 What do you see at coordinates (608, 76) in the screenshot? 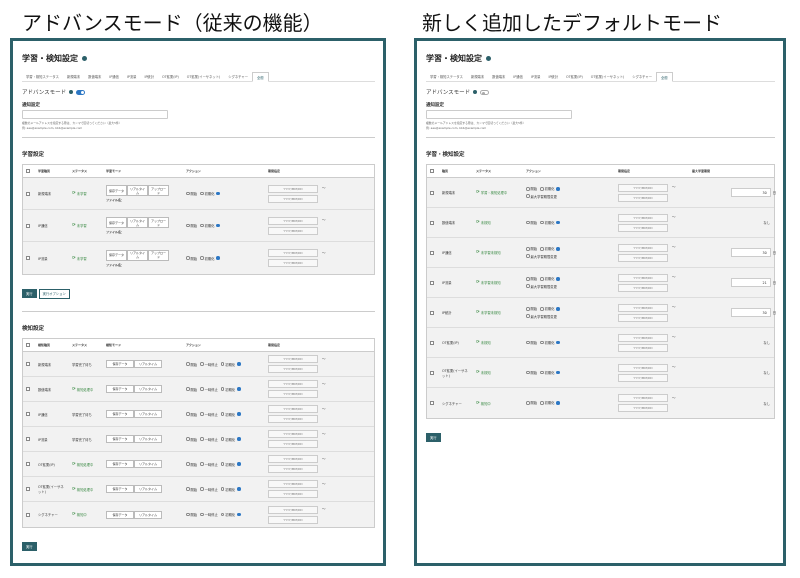
I see `tab-7: OT鉱業(イーサネット)` at bounding box center [608, 76].